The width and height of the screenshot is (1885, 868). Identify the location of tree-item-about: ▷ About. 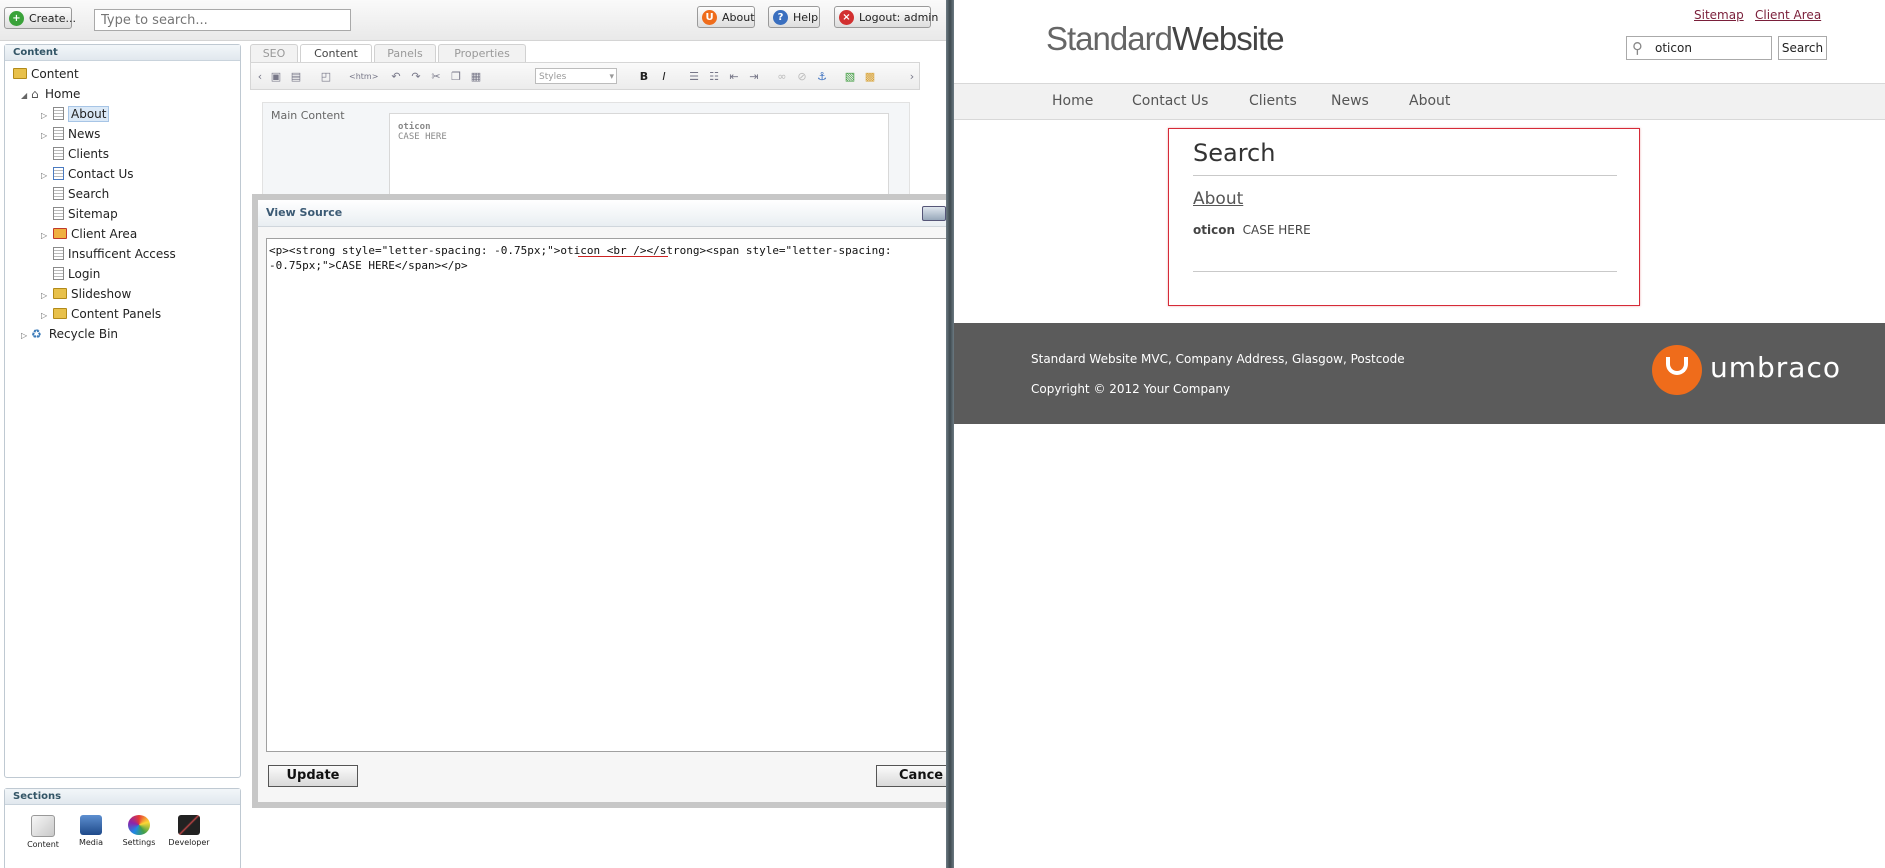
(75, 115).